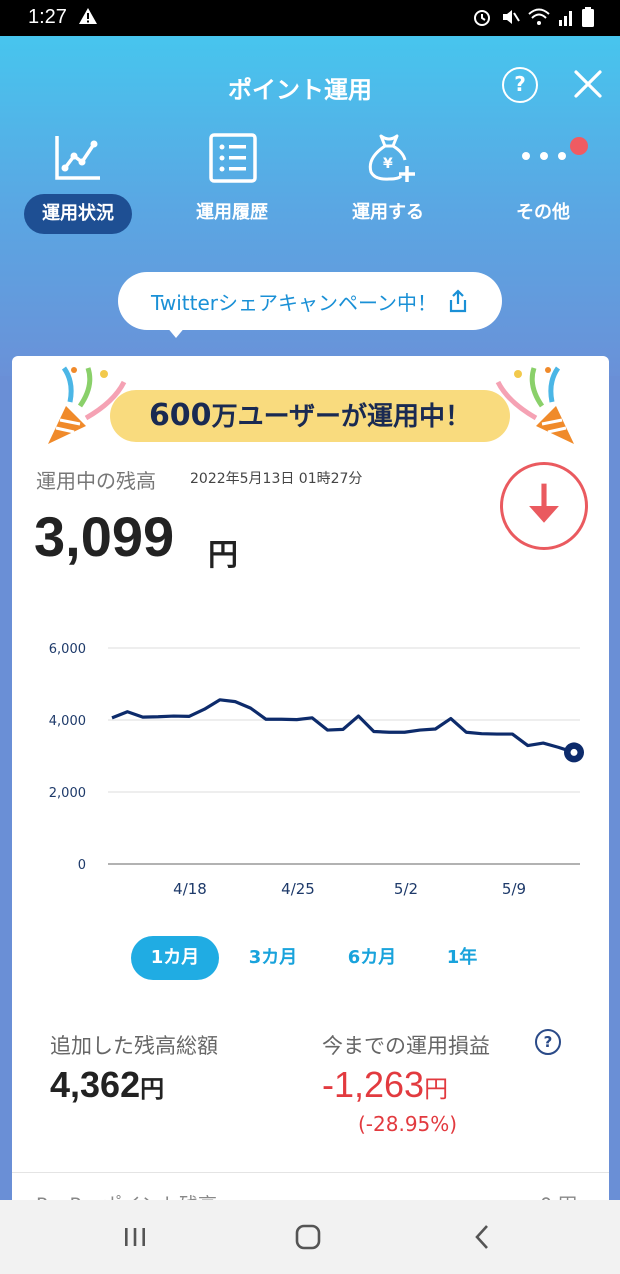 The height and width of the screenshot is (1274, 620). I want to click on pl-label: 今までの運用損益, so click(406, 1046).